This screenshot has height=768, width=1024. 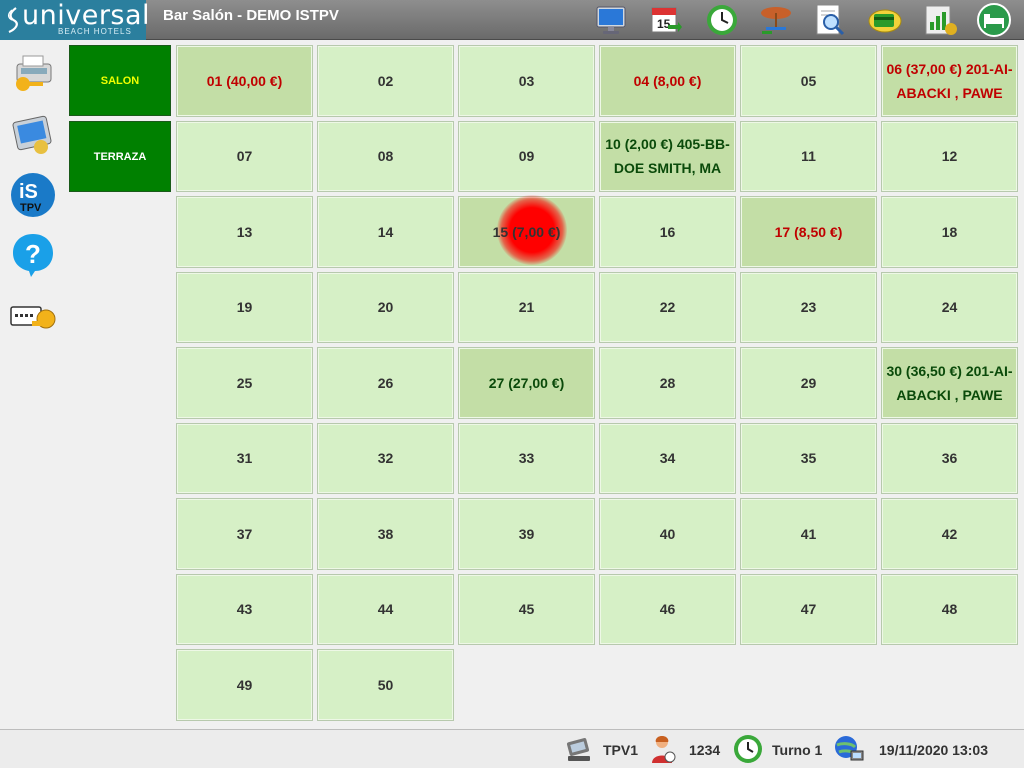 I want to click on table-button: 01 (40,00 €), so click(x=244, y=81).